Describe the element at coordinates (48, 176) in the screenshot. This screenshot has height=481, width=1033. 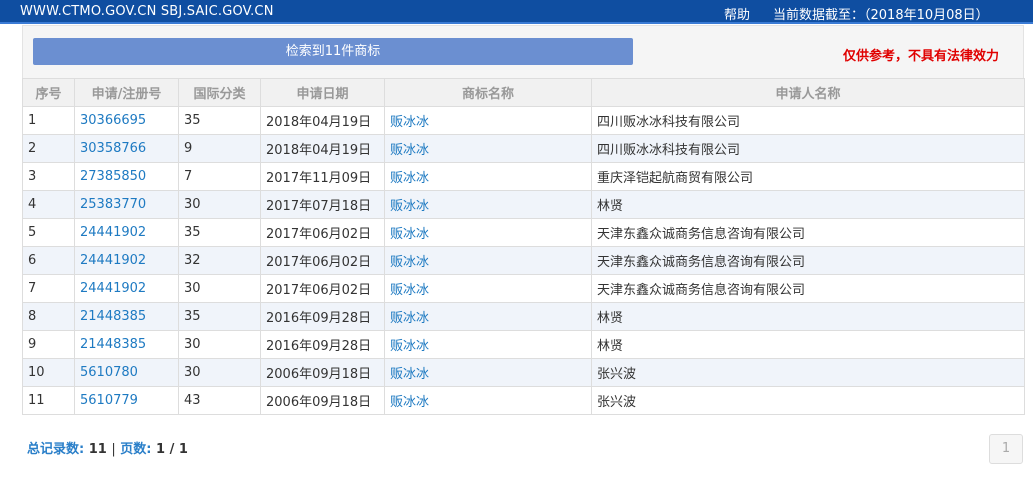
I see `cell-index: 3` at that location.